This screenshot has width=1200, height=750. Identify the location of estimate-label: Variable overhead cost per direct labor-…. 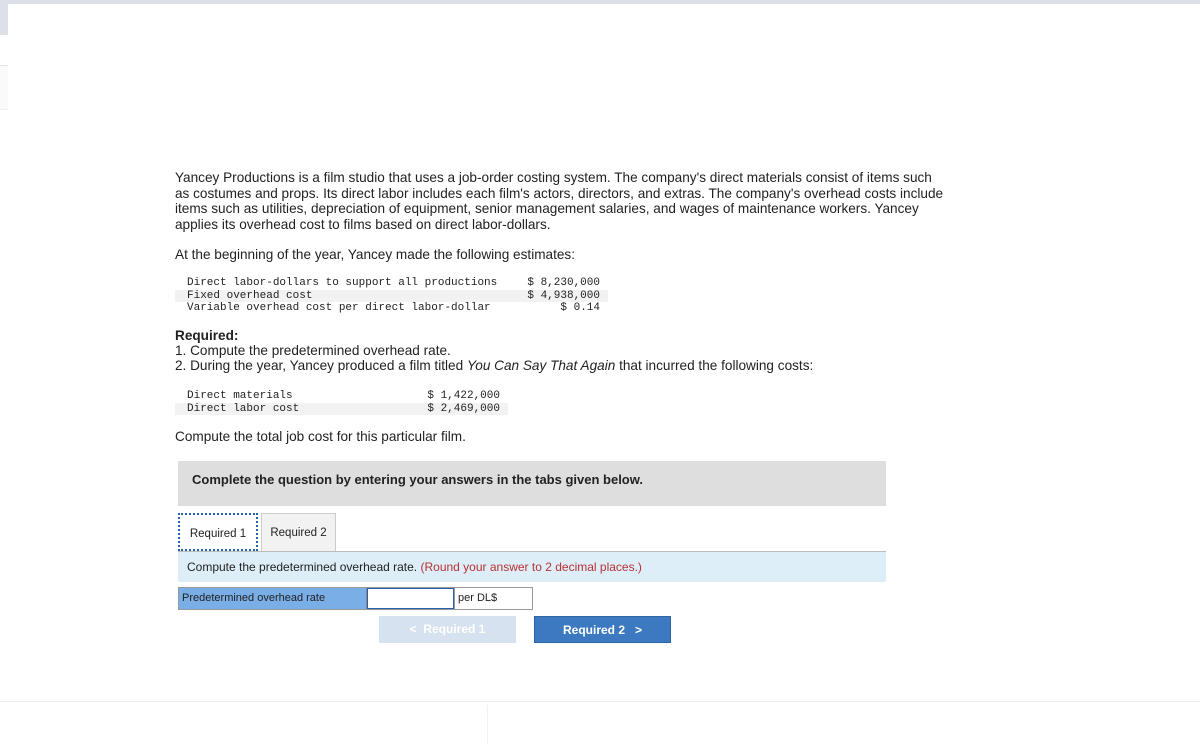
(339, 308).